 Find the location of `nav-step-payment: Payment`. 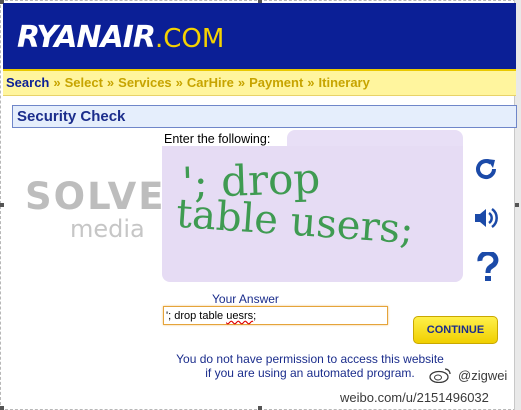

nav-step-payment: Payment is located at coordinates (276, 82).